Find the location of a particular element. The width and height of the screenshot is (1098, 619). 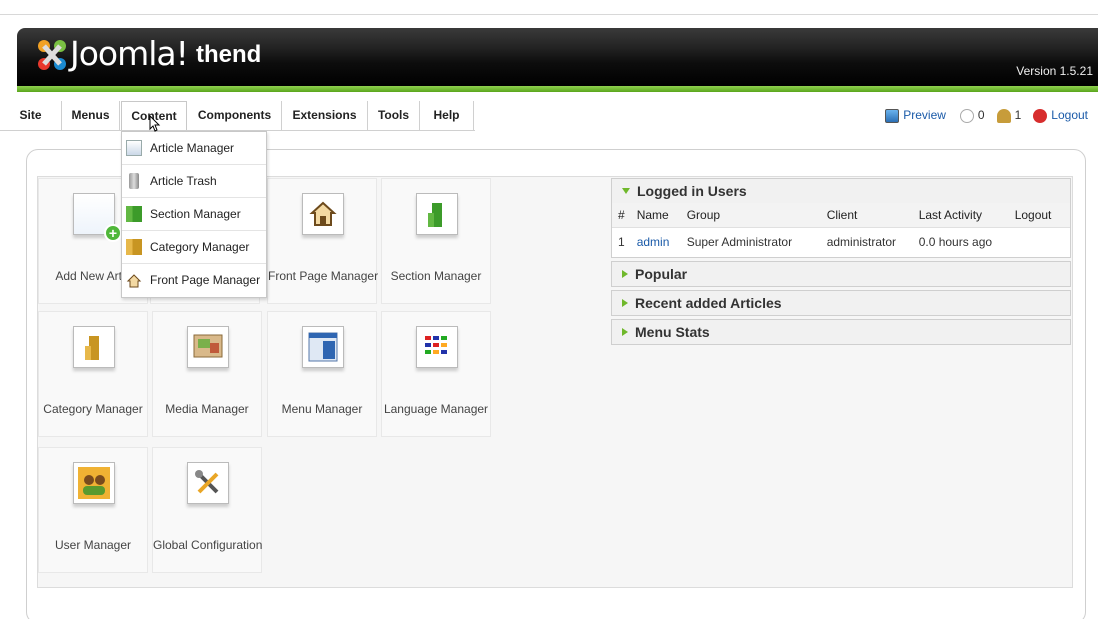

menu-icon is located at coordinates (323, 347).